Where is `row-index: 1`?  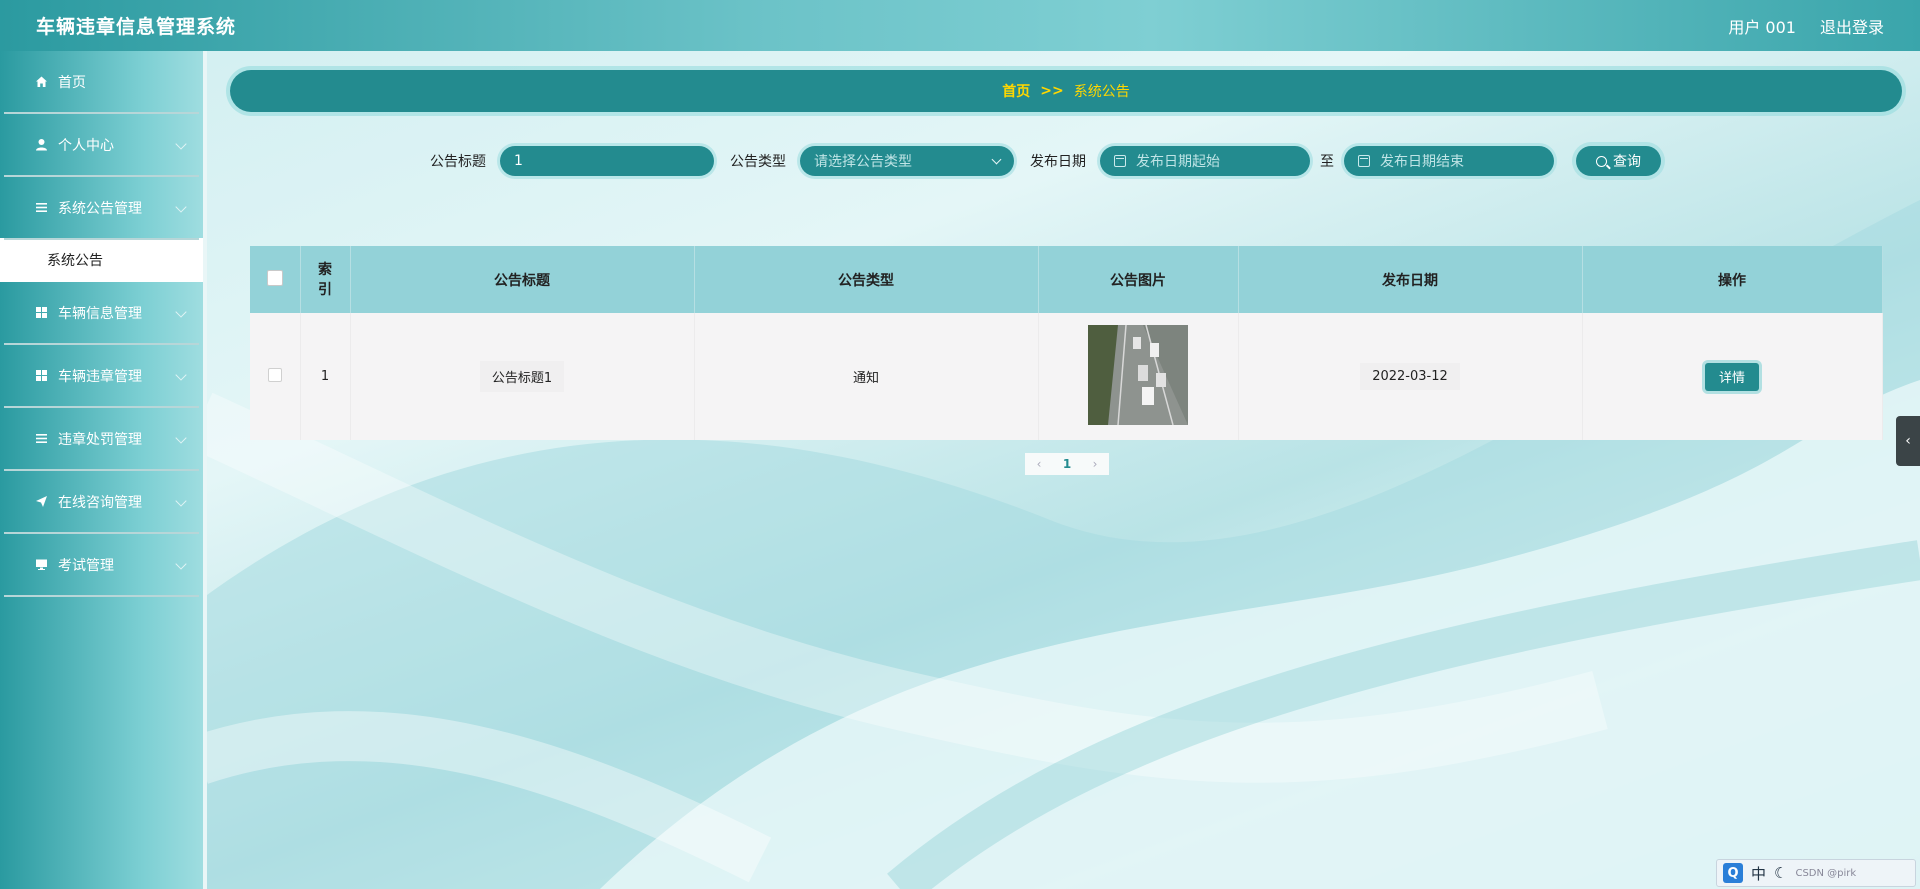
row-index: 1 is located at coordinates (325, 376).